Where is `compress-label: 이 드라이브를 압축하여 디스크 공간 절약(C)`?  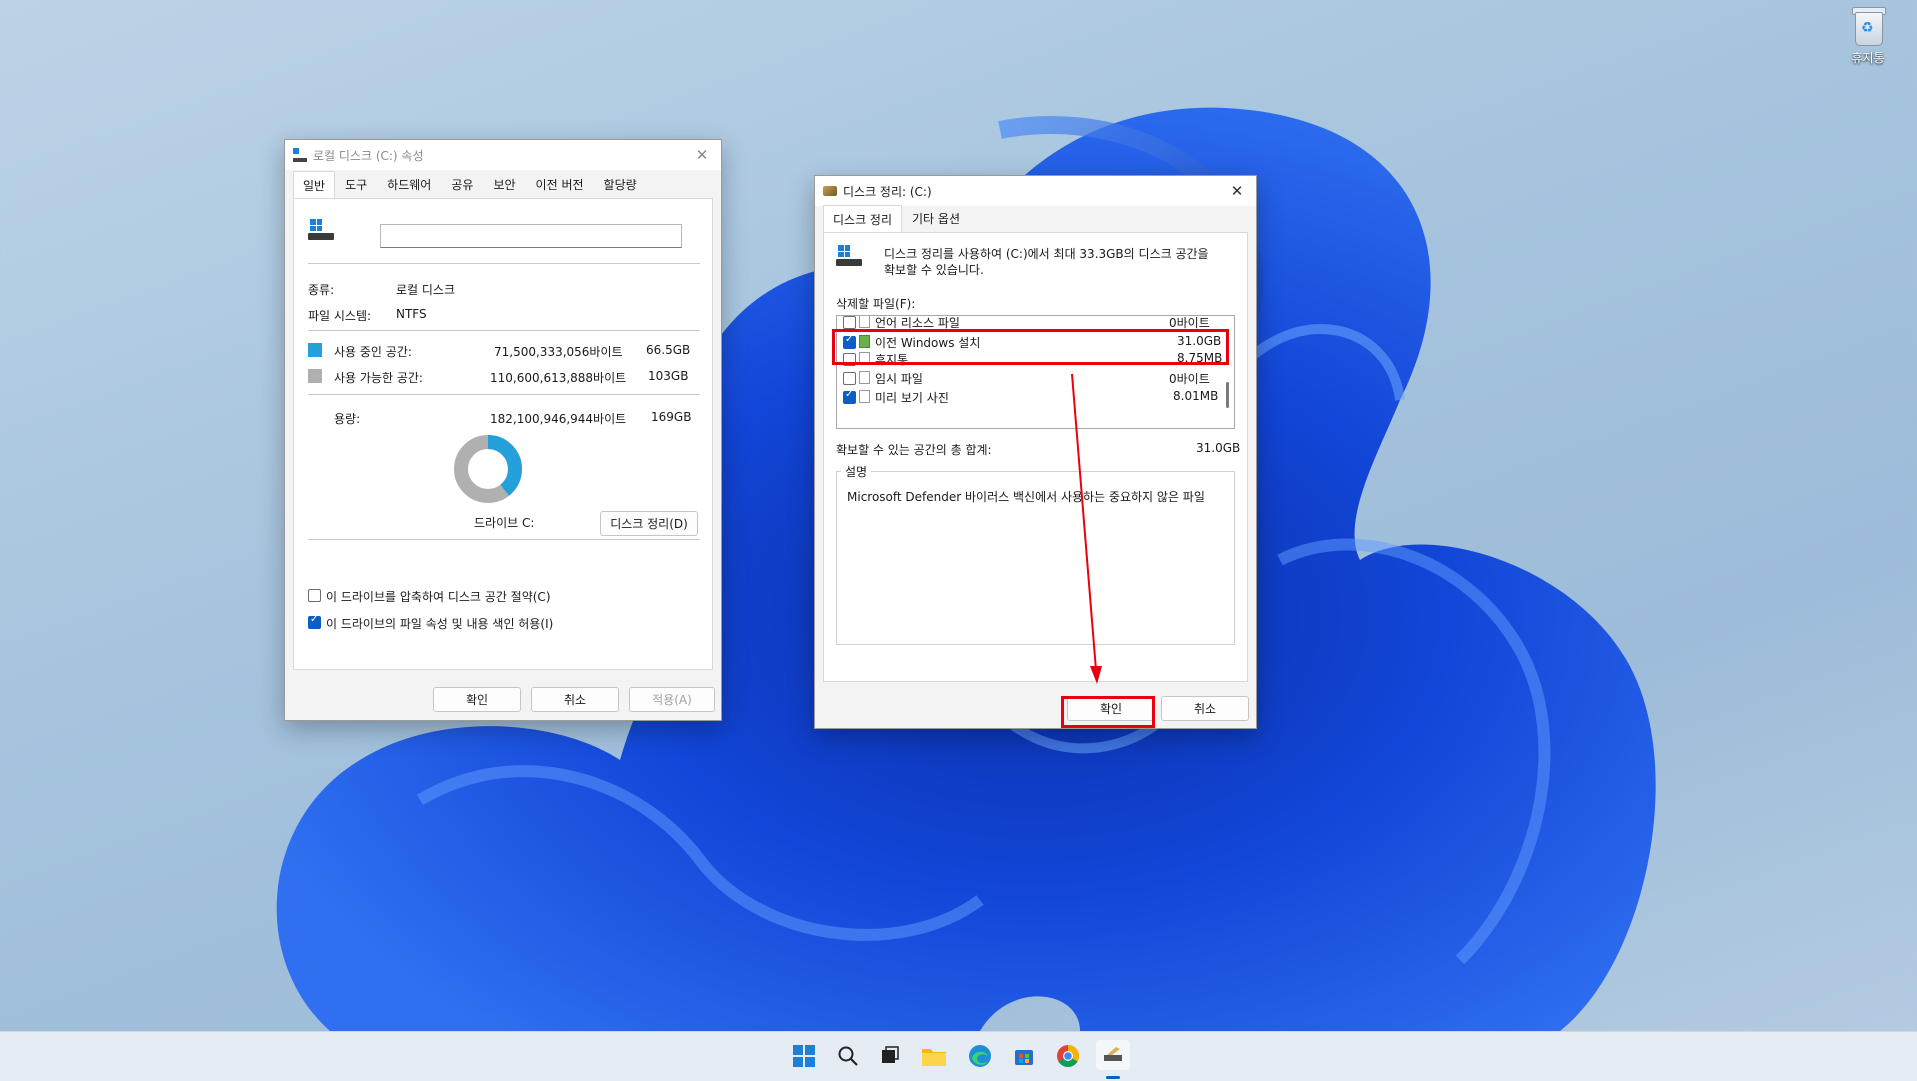
compress-label: 이 드라이브를 압축하여 디스크 공간 절약(C) is located at coordinates (438, 597).